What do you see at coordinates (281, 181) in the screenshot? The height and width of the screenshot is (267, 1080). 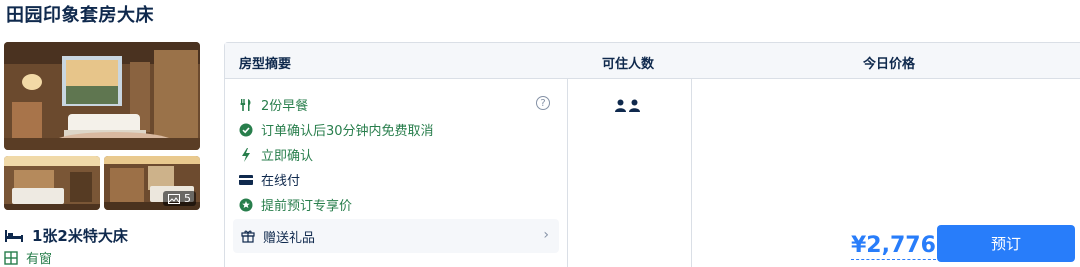 I see `feature-label: 在线付` at bounding box center [281, 181].